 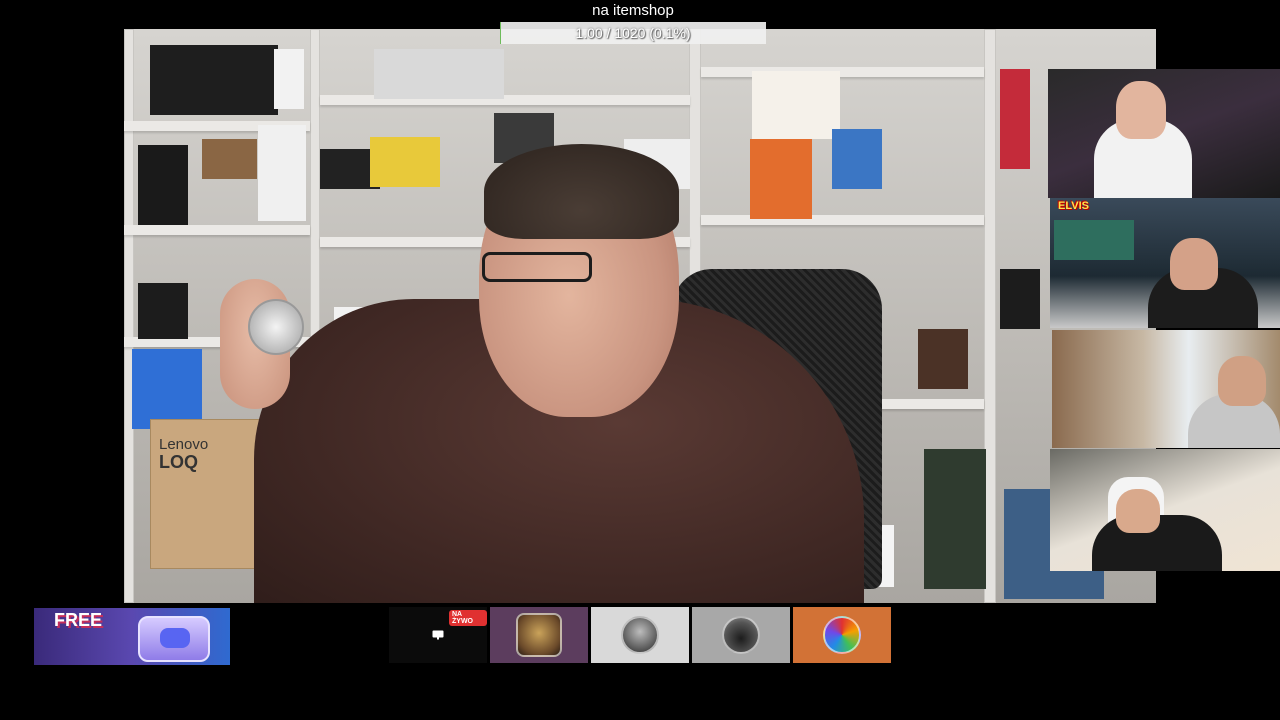 I want to click on goal-progress-text: 1.00 / 1020 (0.1%), so click(x=633, y=33).